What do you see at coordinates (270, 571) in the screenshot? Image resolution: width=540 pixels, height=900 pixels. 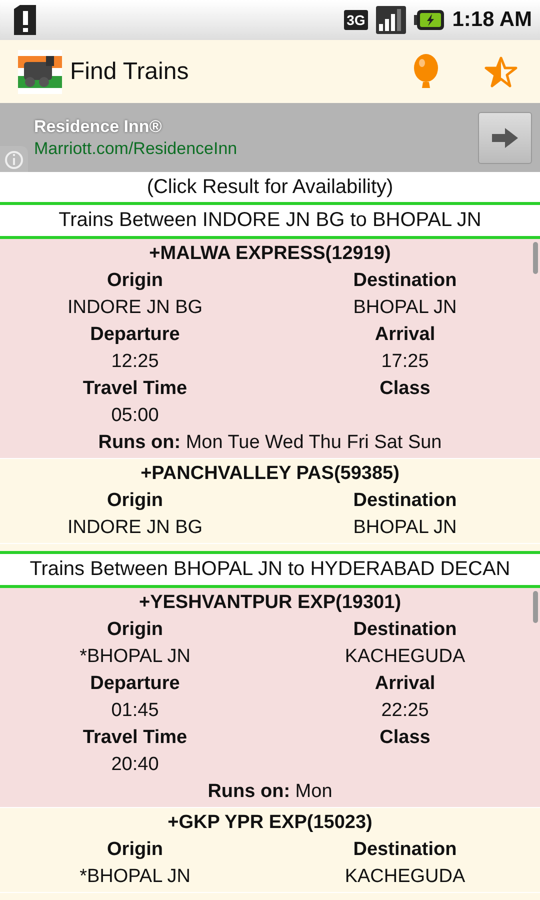 I see `section-title: Trains Between BHOPAL JN to HYDERABAD DECAN` at bounding box center [270, 571].